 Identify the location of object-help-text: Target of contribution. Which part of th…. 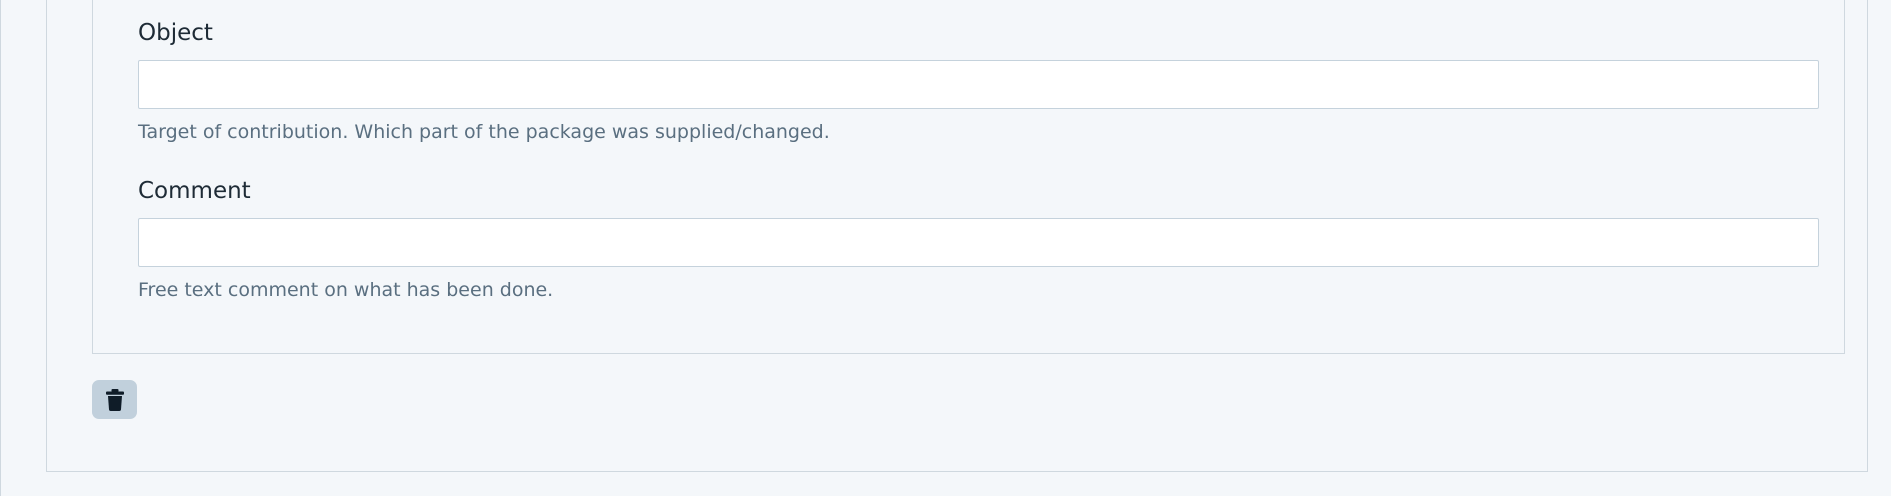
(484, 132).